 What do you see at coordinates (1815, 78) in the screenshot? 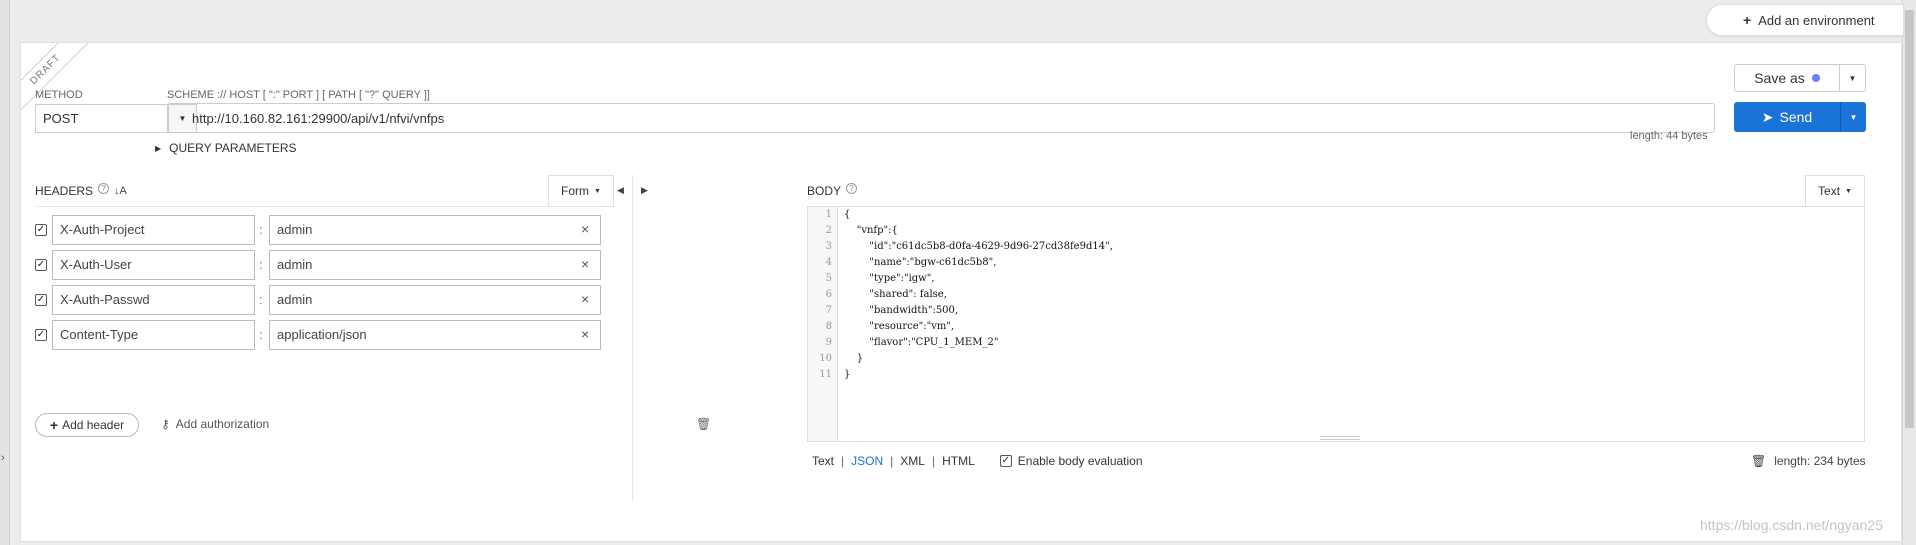
I see `unsaved-dot-icon` at bounding box center [1815, 78].